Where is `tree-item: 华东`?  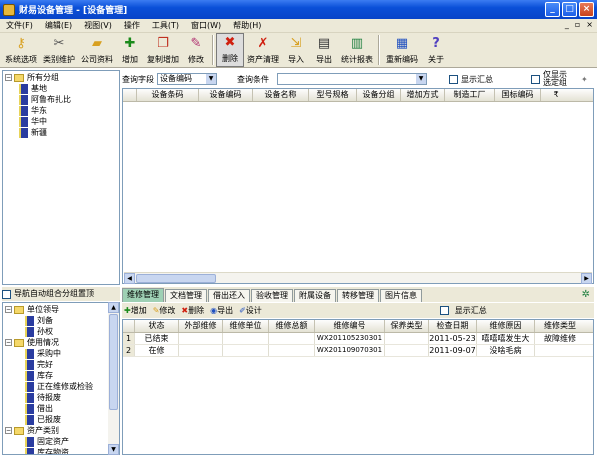
tree-item: 华东 is located at coordinates (61, 110).